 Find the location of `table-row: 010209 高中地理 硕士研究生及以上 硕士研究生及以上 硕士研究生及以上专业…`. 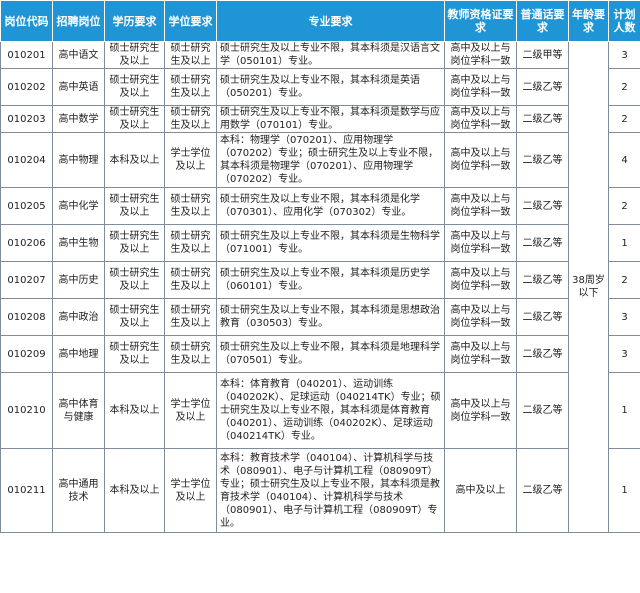

table-row: 010209 高中地理 硕士研究生及以上 硕士研究生及以上 硕士研究生及以上专业… is located at coordinates (320, 354).